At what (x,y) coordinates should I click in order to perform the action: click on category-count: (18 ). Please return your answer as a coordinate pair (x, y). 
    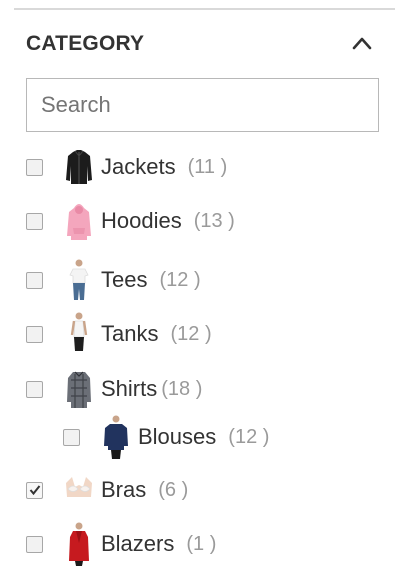
    Looking at the image, I should click on (182, 388).